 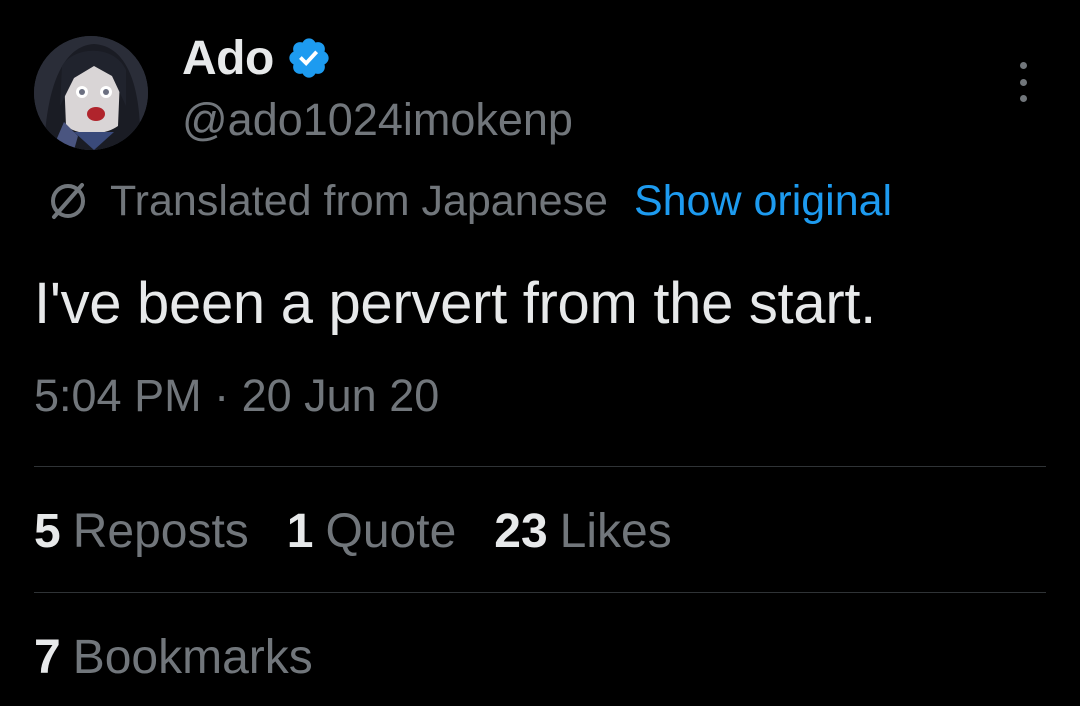 What do you see at coordinates (68, 201) in the screenshot?
I see `translate-icon` at bounding box center [68, 201].